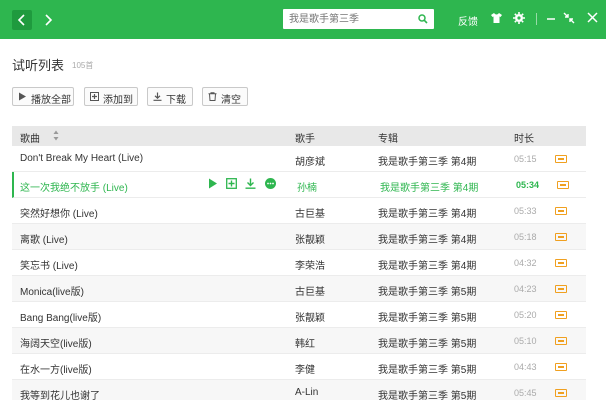 The width and height of the screenshot is (606, 400). Describe the element at coordinates (519, 18) in the screenshot. I see `gear-icon` at that location.